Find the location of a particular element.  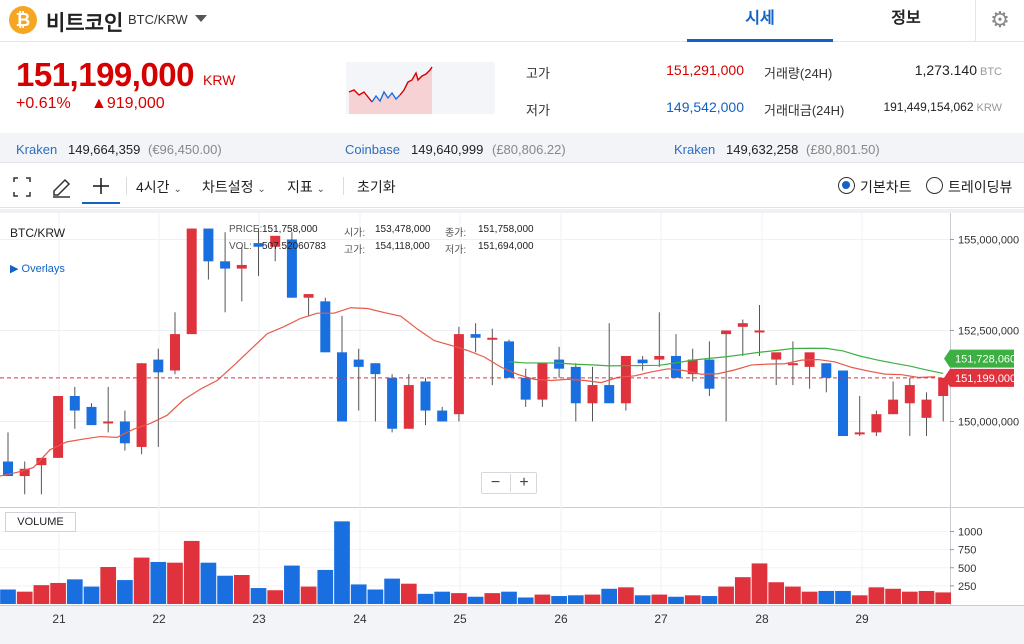

x-tick-label: 23 is located at coordinates (259, 619).